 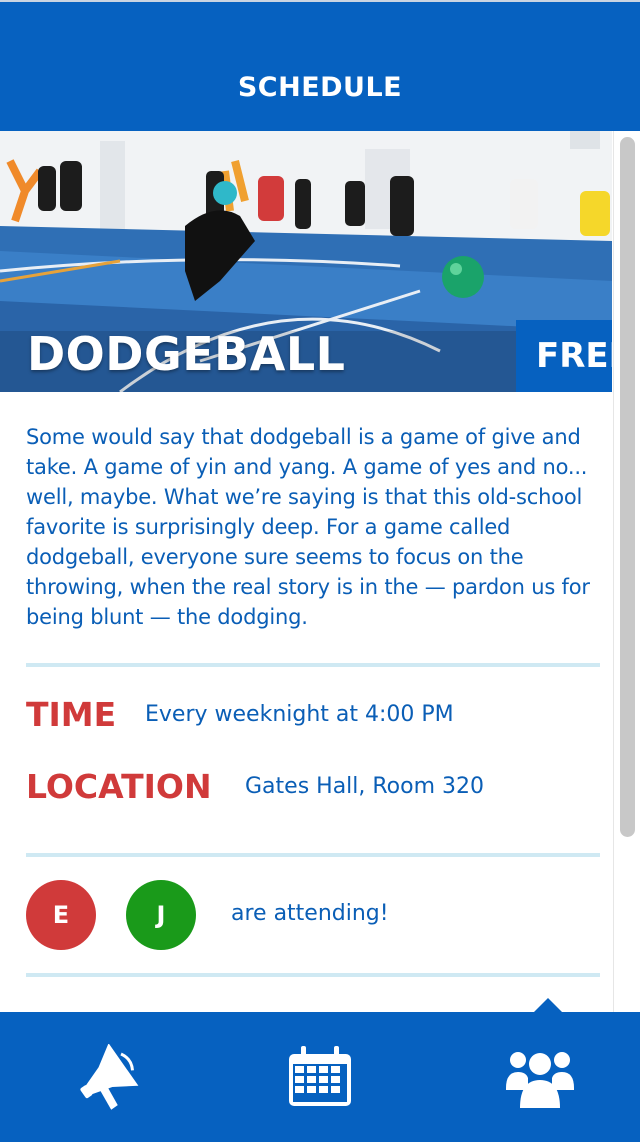 I want to click on page-title: SCHEDULE, so click(x=320, y=87).